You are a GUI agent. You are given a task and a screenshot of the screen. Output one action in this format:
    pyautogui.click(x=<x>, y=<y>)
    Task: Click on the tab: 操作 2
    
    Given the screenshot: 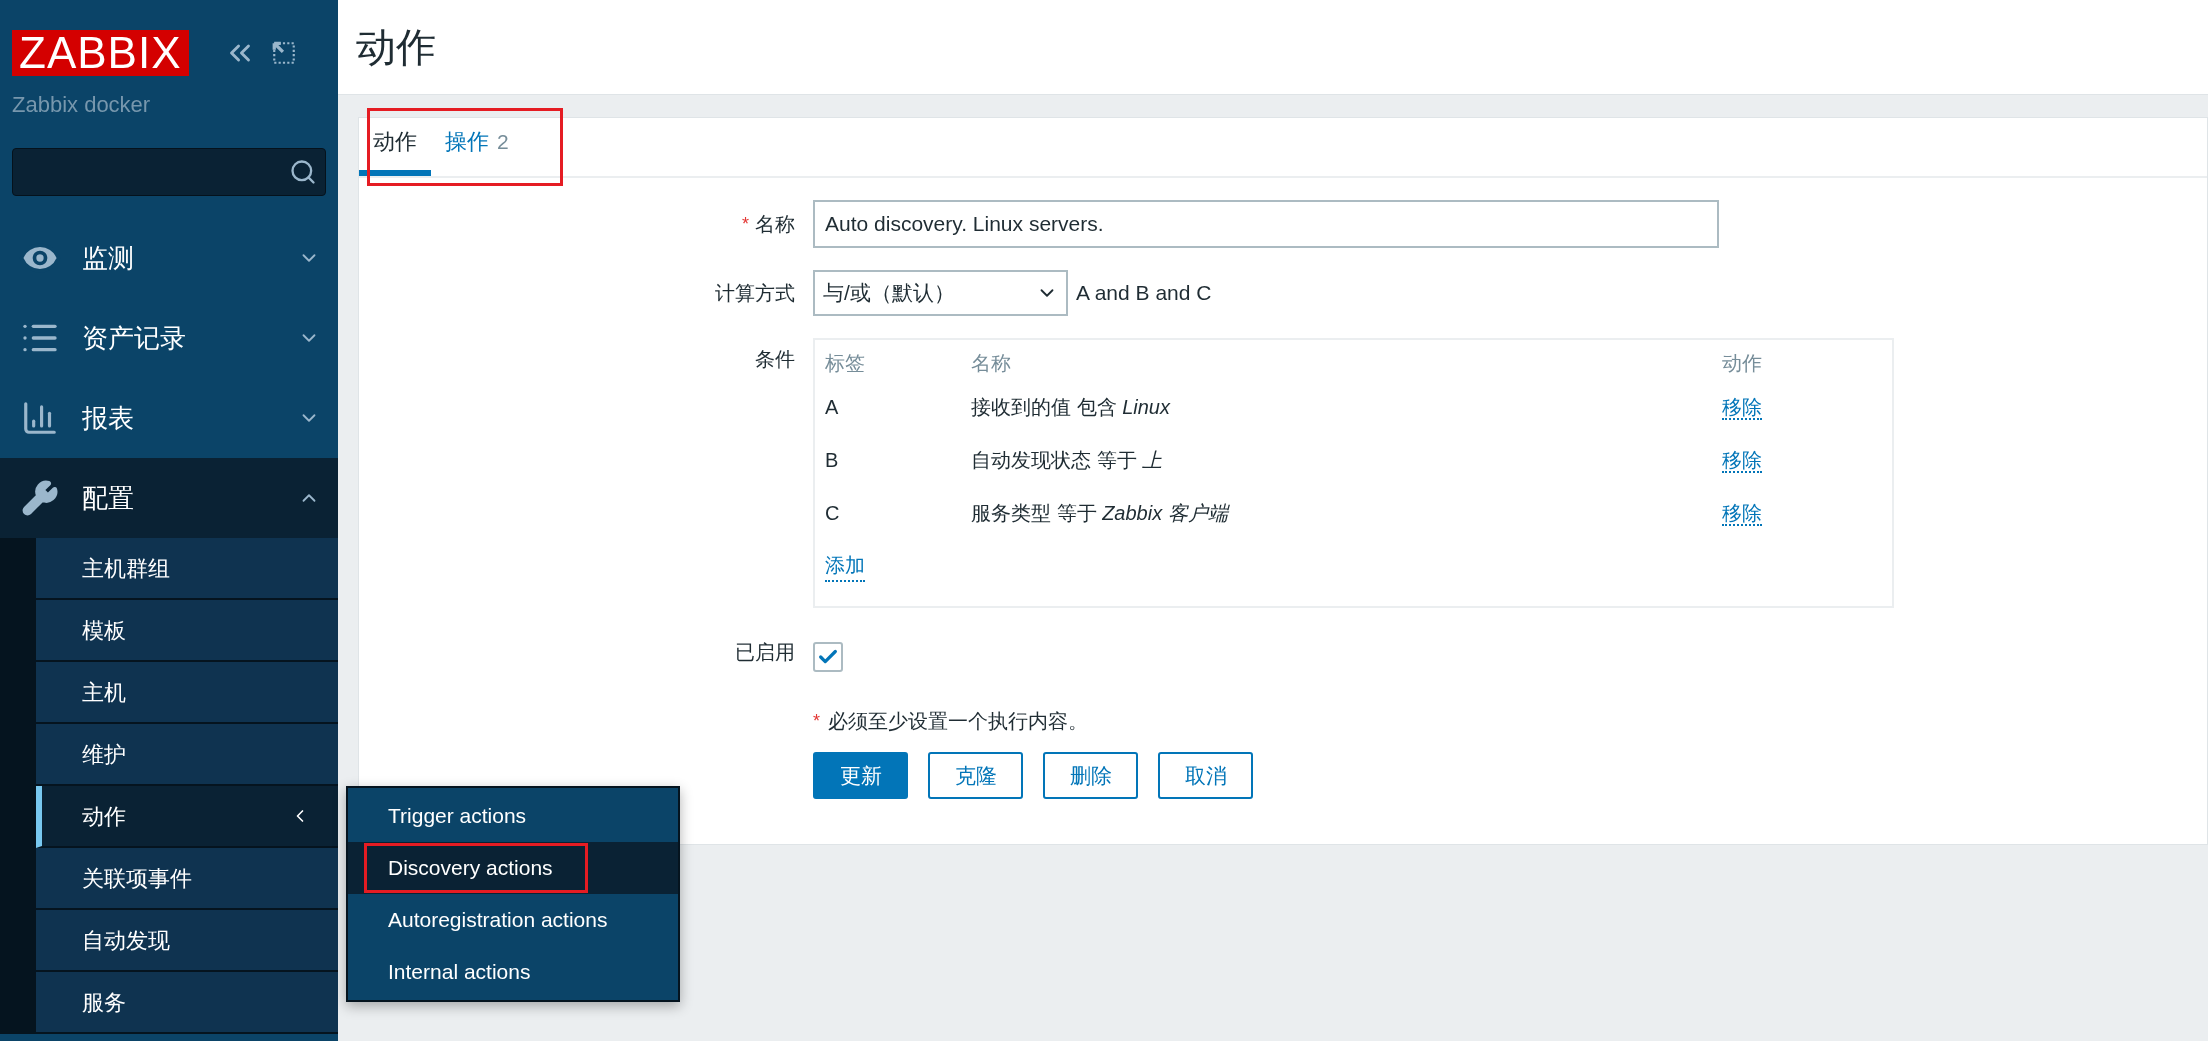 What is the action you would take?
    pyautogui.click(x=477, y=146)
    